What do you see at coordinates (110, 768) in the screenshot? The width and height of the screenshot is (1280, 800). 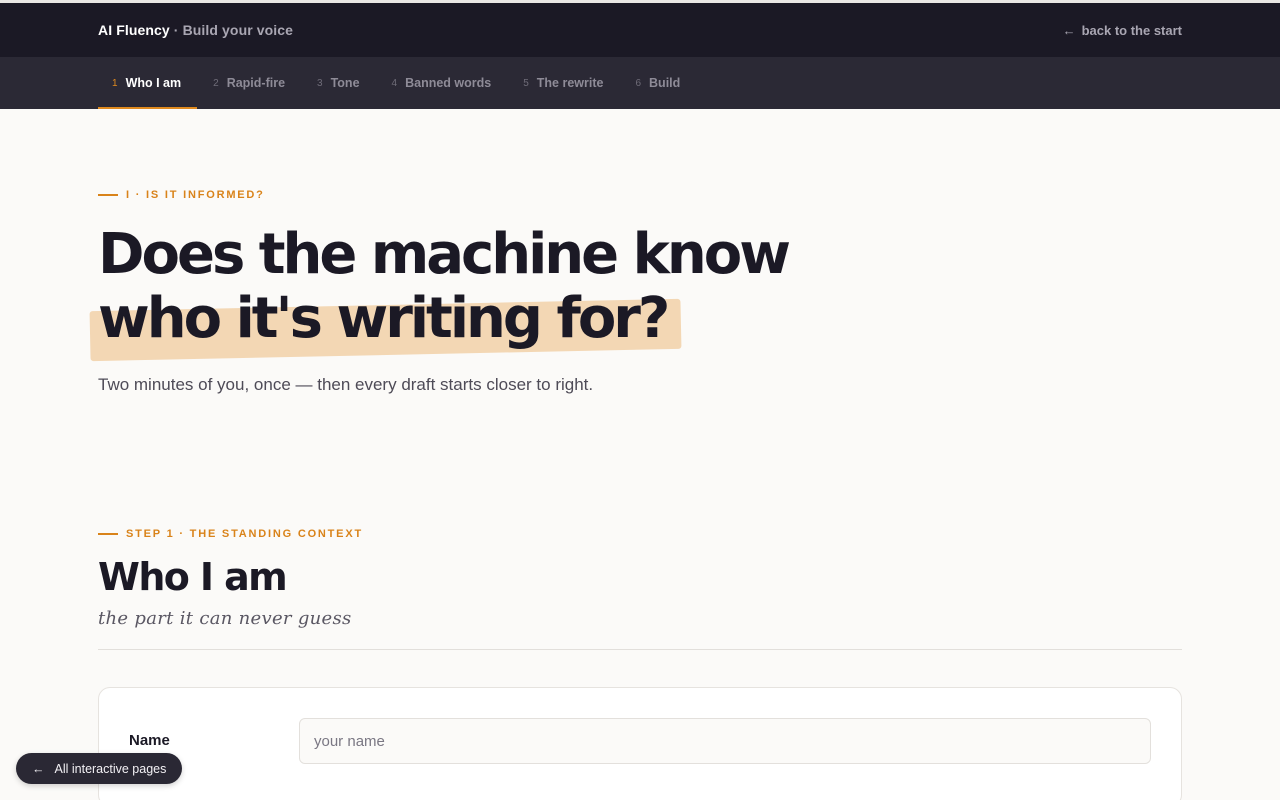 I see `pill-label: All interactive pages` at bounding box center [110, 768].